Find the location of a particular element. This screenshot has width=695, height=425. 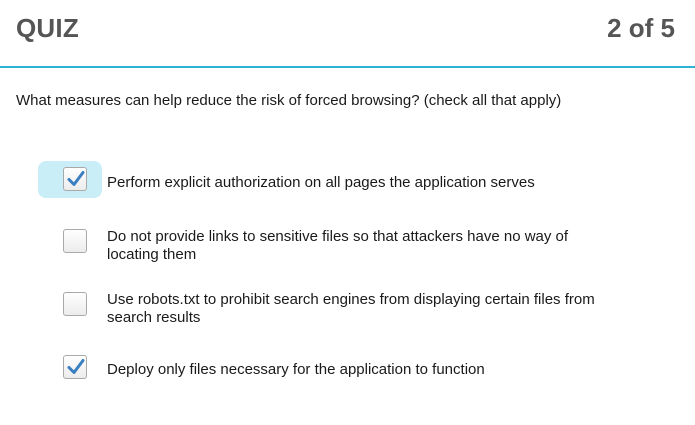

checkbox-focus-ring is located at coordinates (70, 179).